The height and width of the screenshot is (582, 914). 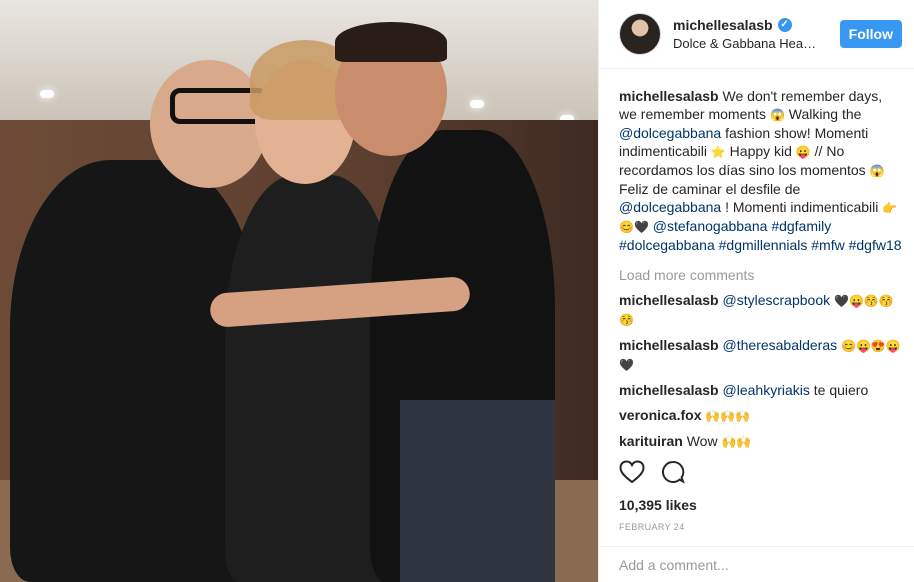 I want to click on photo-trousers, so click(x=477, y=491).